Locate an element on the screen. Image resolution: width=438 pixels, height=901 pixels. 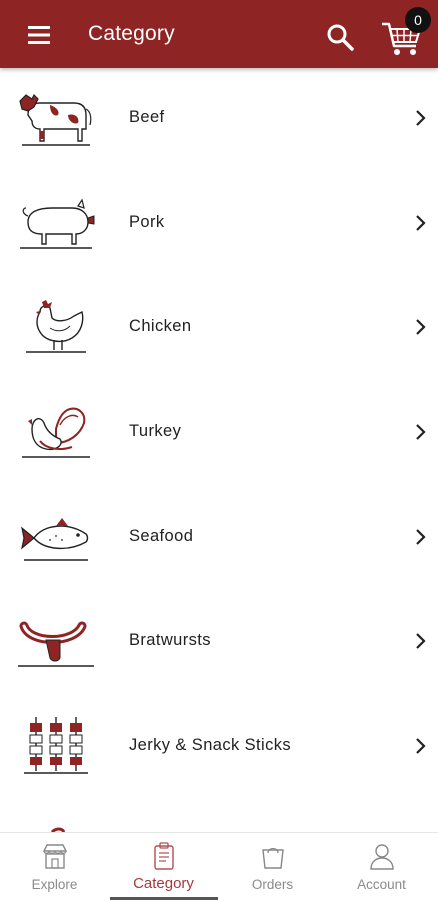
app-bar: Category 0 is located at coordinates (219, 34).